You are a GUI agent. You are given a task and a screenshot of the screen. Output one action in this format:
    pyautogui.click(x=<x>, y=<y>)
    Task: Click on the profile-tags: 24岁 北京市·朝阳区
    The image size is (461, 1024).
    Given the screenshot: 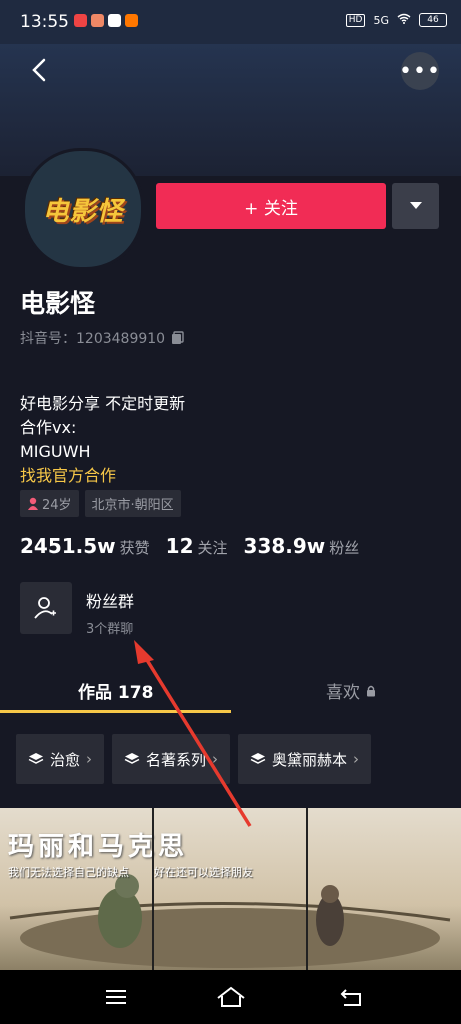 What is the action you would take?
    pyautogui.click(x=100, y=503)
    